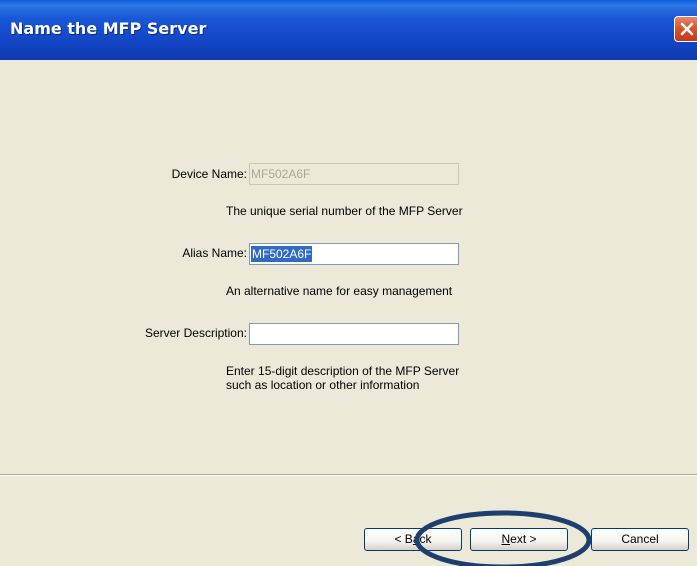  I want to click on cancel-button: Cancel, so click(640, 539).